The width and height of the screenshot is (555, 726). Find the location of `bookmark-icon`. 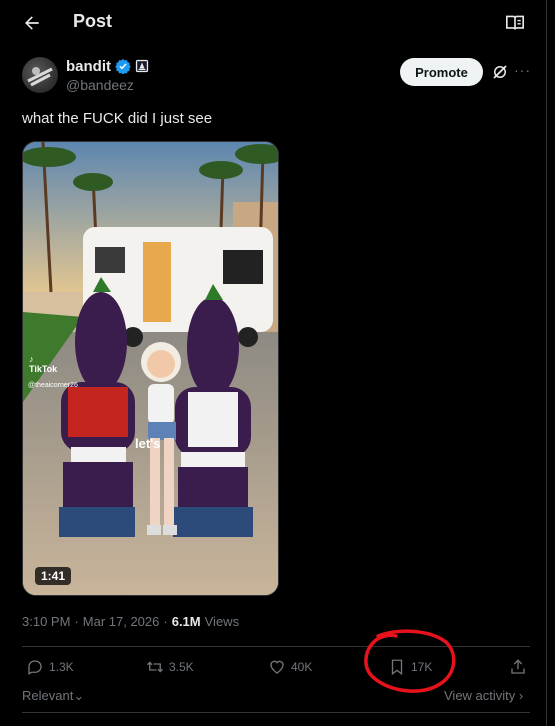

bookmark-icon is located at coordinates (397, 667).